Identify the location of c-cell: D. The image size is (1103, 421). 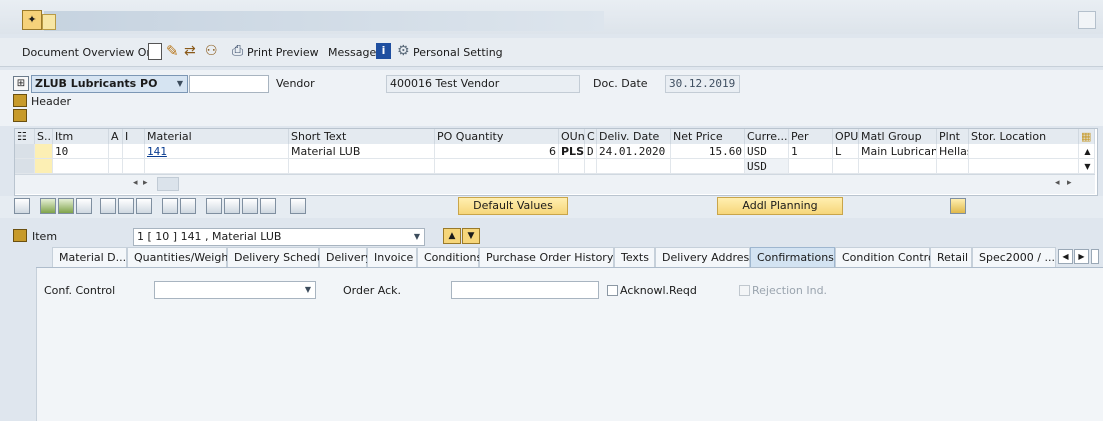
(591, 151).